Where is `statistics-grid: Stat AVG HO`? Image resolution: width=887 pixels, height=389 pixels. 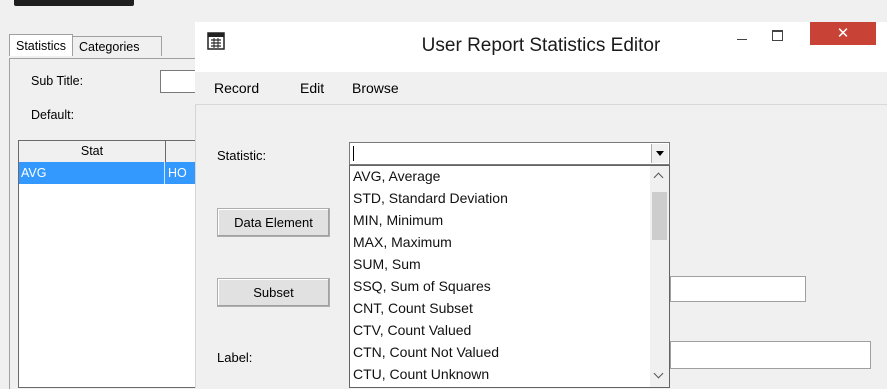 statistics-grid: Stat AVG HO is located at coordinates (112, 264).